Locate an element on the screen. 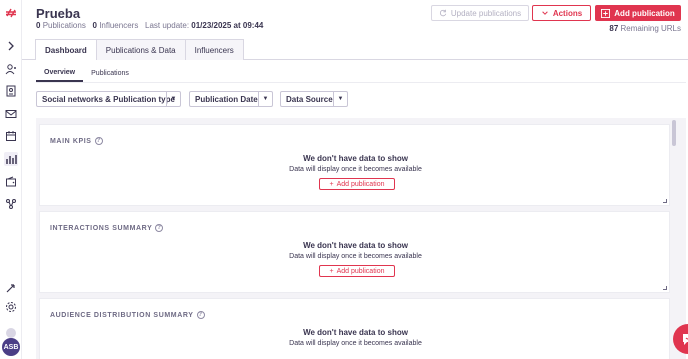  filter-data-source: Data Source ▼ is located at coordinates (314, 99).